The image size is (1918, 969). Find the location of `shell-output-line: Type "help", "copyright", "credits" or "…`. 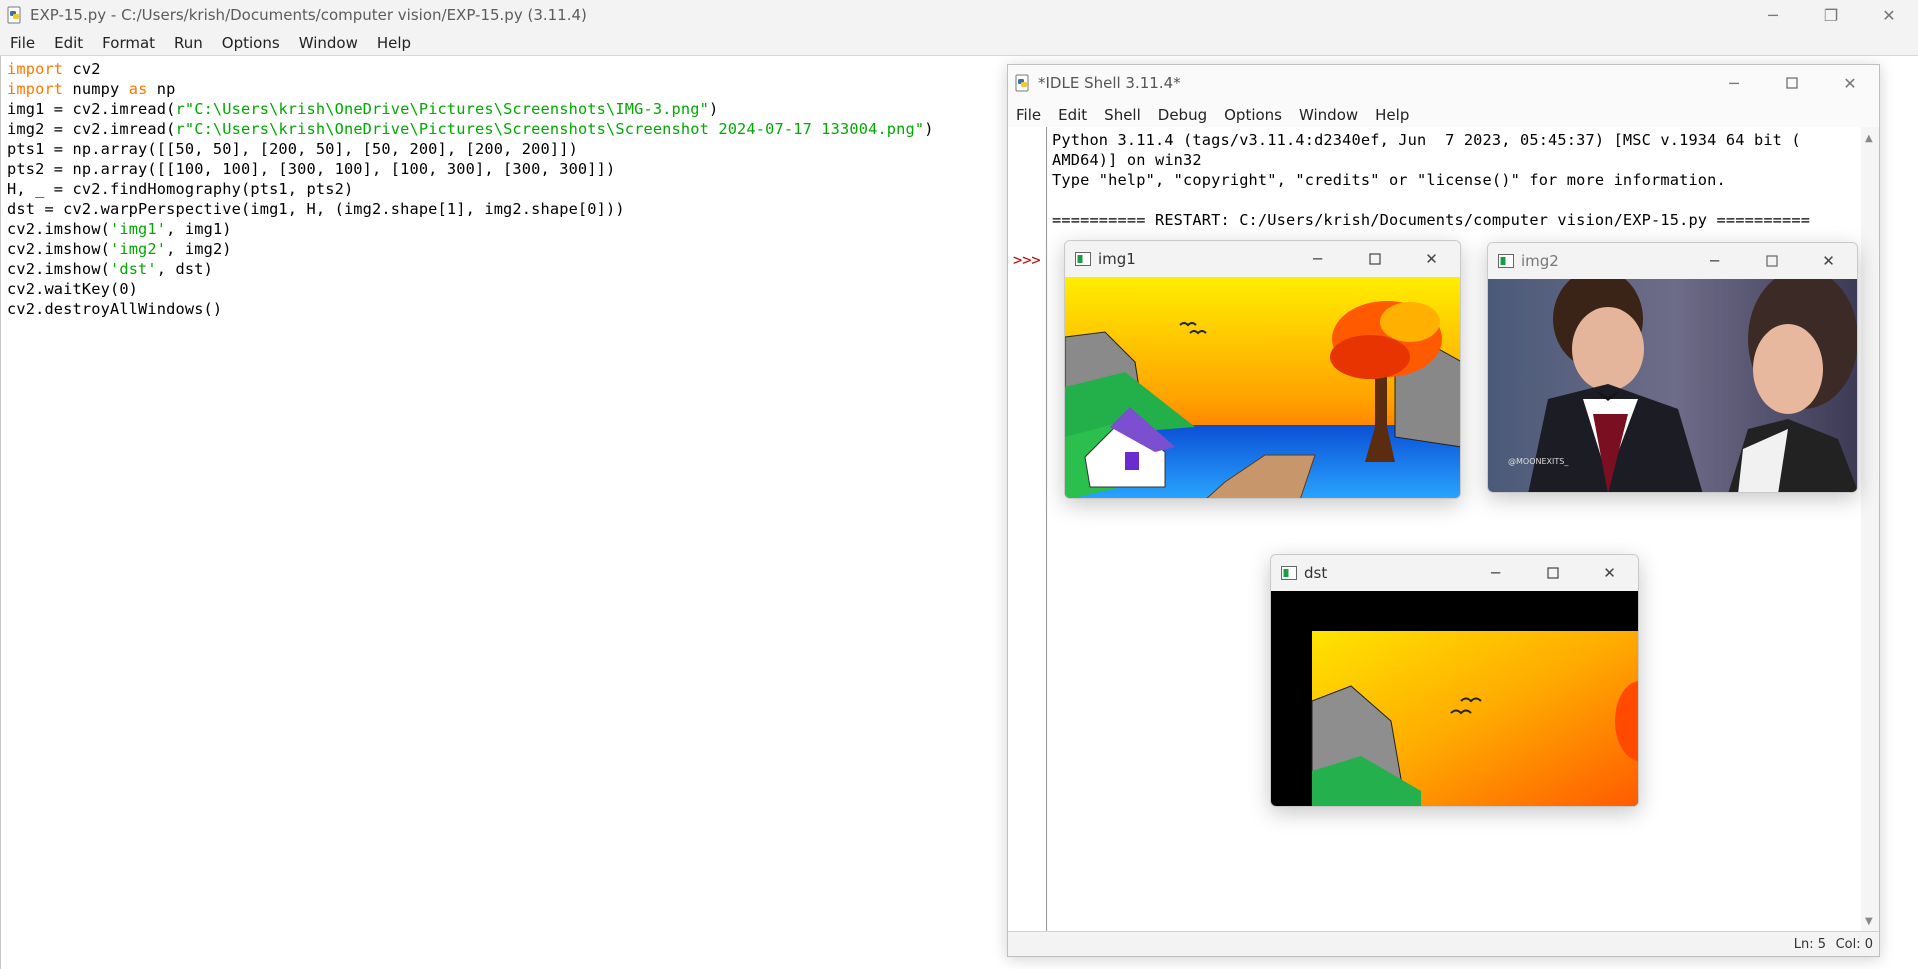

shell-output-line: Type "help", "copyright", "credits" or "… is located at coordinates (1389, 180).